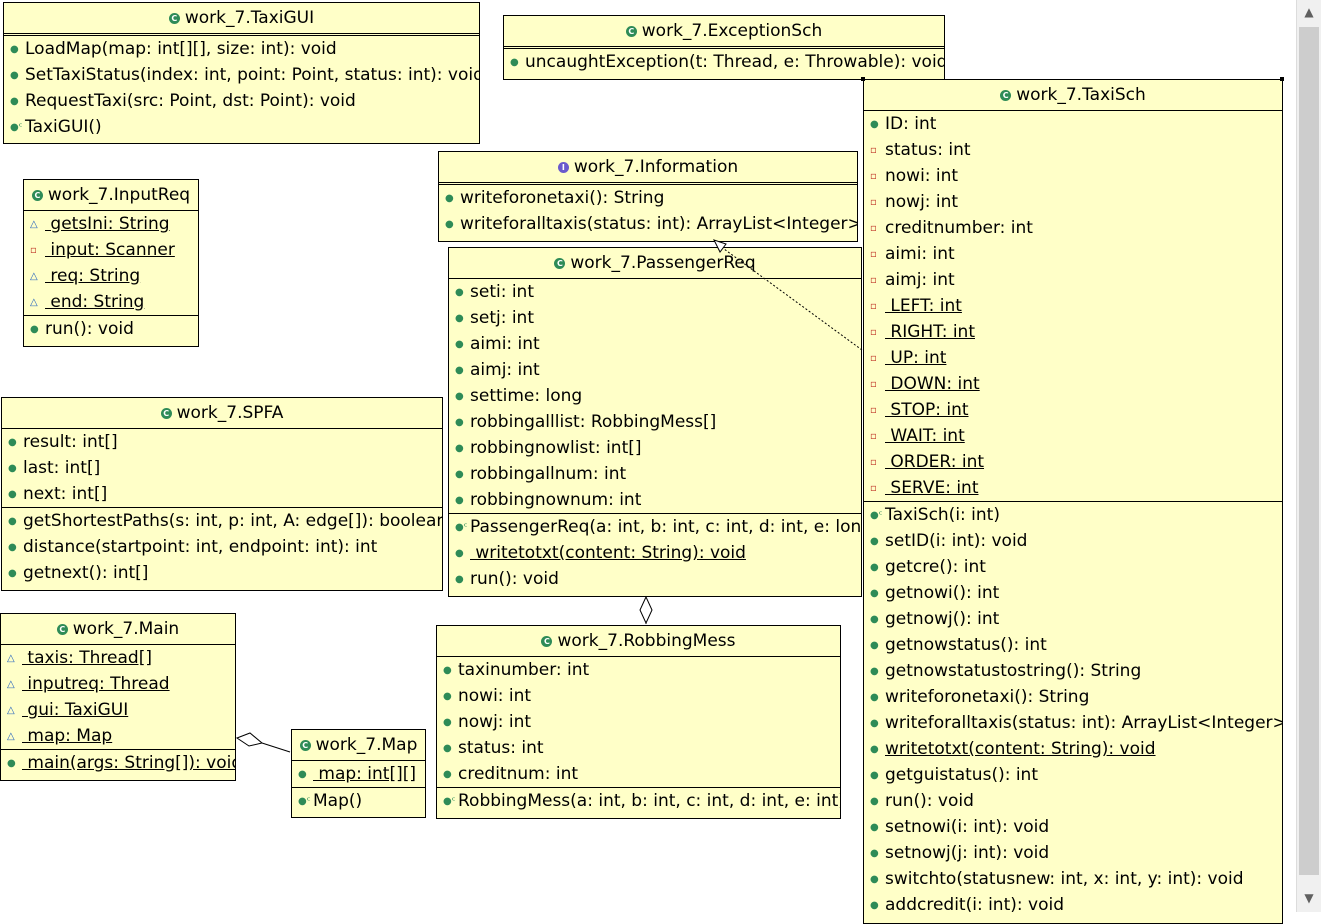 The height and width of the screenshot is (924, 1321). Describe the element at coordinates (663, 263) in the screenshot. I see `class-title: work_7.PassengerReq` at that location.